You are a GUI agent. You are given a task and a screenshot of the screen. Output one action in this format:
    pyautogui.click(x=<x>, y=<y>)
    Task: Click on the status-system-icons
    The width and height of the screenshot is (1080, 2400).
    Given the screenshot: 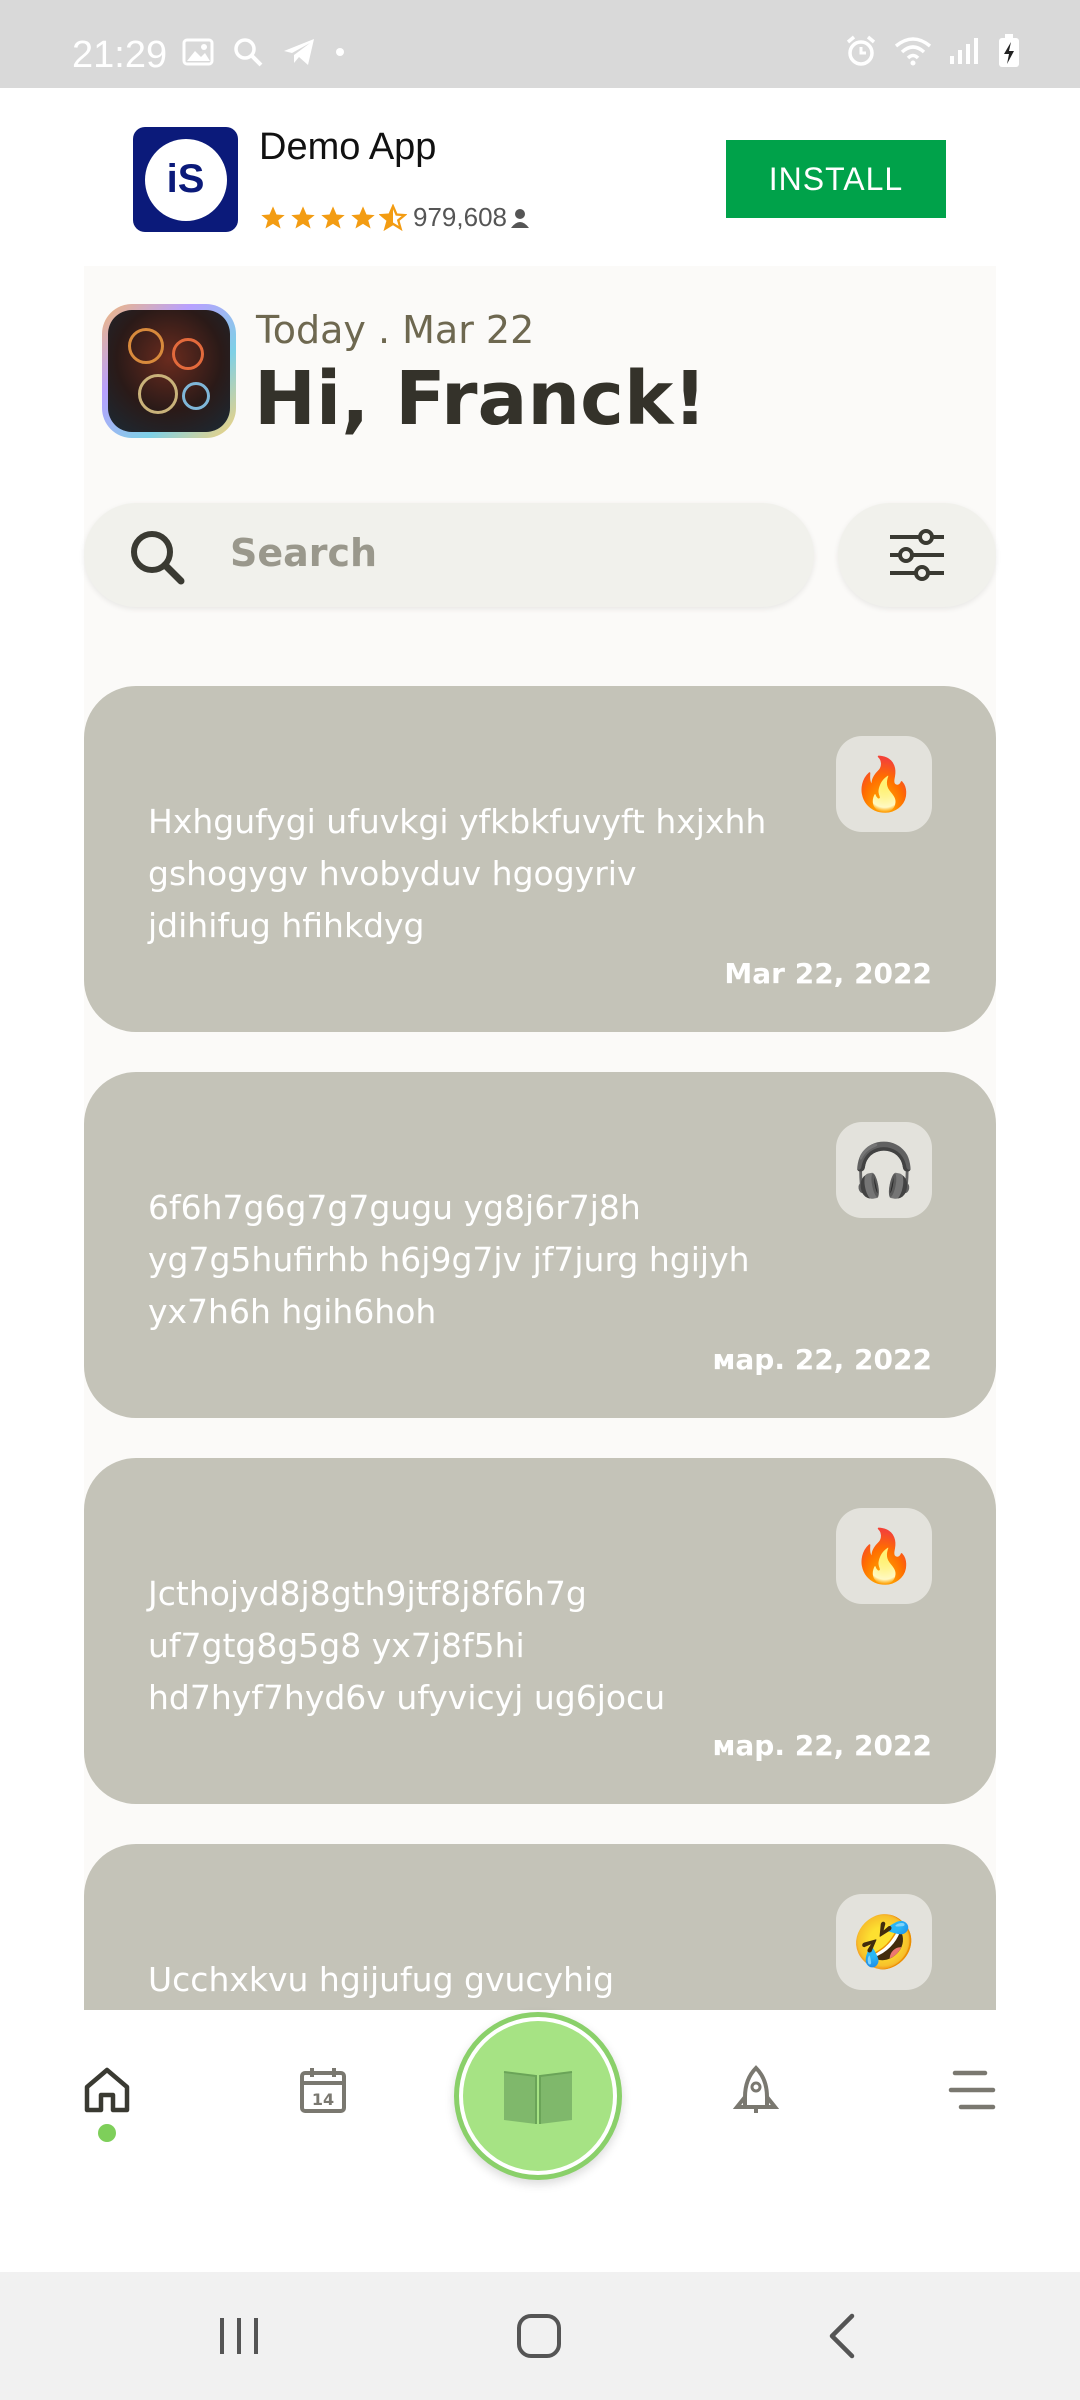 What is the action you would take?
    pyautogui.click(x=932, y=51)
    